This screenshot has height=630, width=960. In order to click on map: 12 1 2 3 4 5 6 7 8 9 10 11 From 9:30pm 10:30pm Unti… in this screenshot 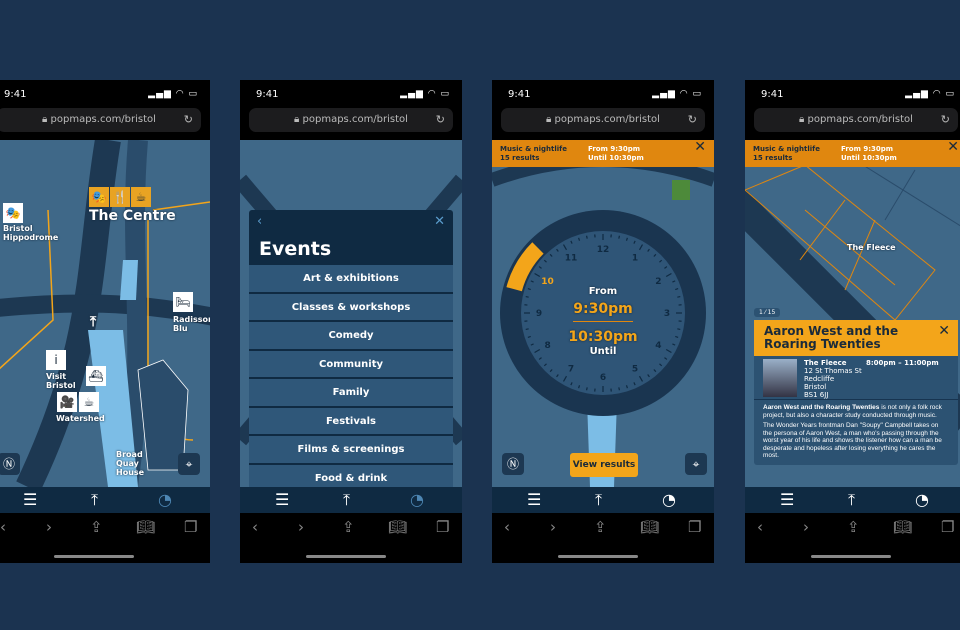, I will do `click(603, 313)`.